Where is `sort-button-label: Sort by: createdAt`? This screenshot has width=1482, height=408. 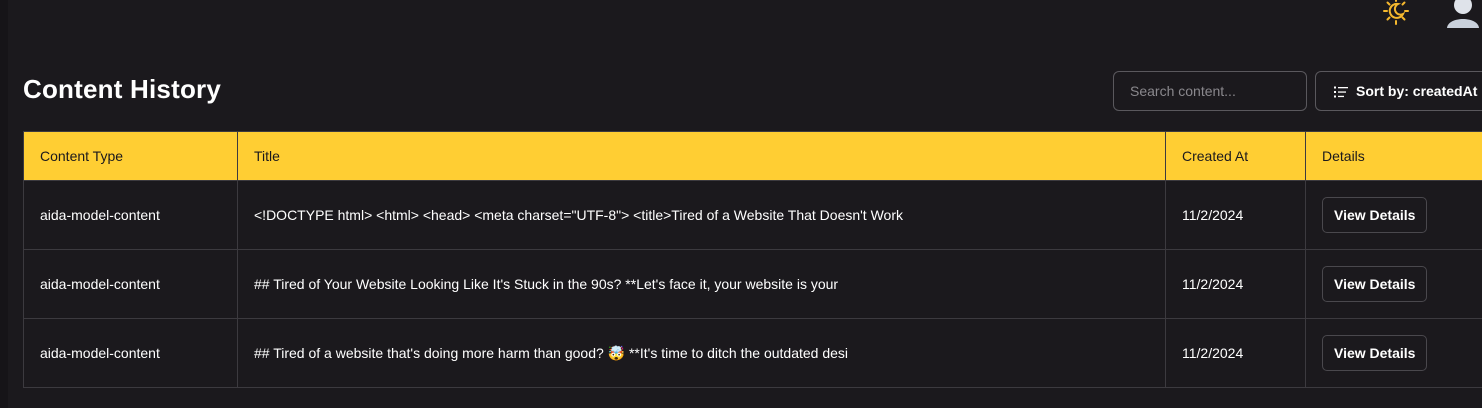
sort-button-label: Sort by: createdAt is located at coordinates (1417, 91).